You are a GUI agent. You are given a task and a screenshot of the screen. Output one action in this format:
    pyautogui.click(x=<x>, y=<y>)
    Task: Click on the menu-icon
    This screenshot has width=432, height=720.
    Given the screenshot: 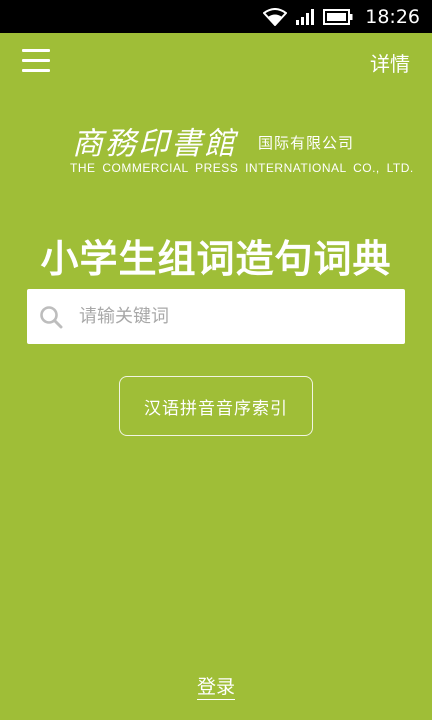 What is the action you would take?
    pyautogui.click(x=36, y=50)
    